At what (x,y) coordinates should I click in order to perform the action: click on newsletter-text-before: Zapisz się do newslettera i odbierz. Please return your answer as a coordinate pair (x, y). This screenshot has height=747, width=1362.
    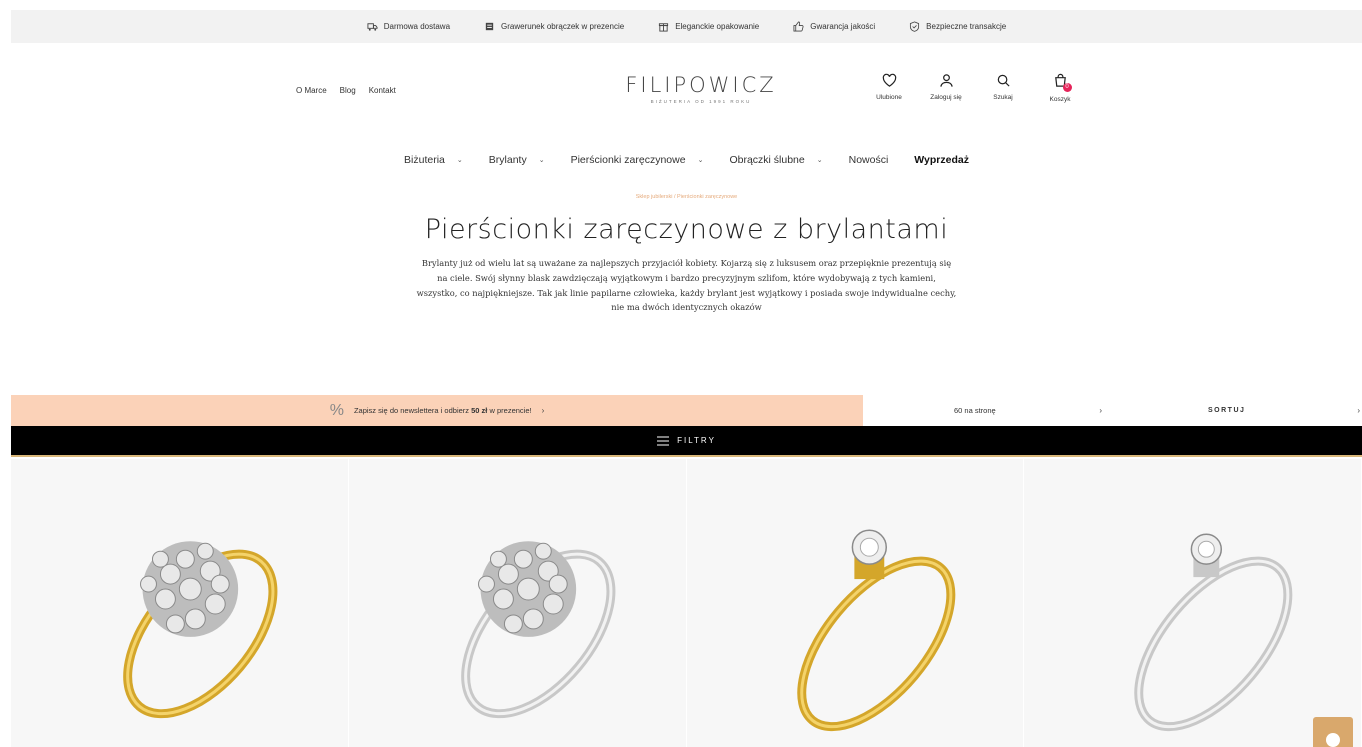
    Looking at the image, I should click on (411, 410).